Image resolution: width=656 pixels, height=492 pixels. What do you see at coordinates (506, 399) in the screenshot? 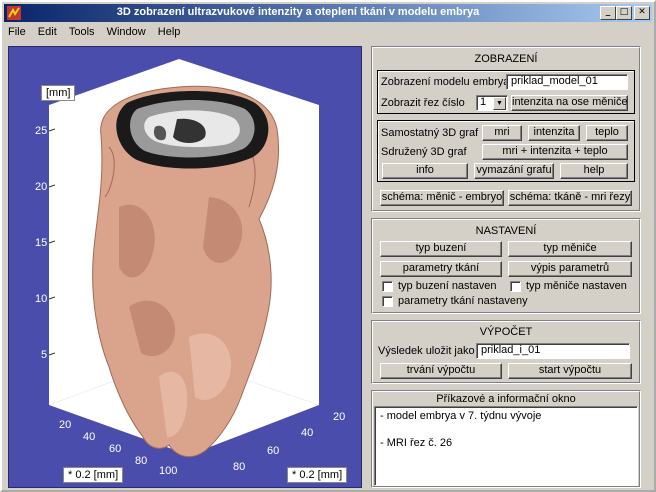
I see `info-title: Příkazové a informační okno` at bounding box center [506, 399].